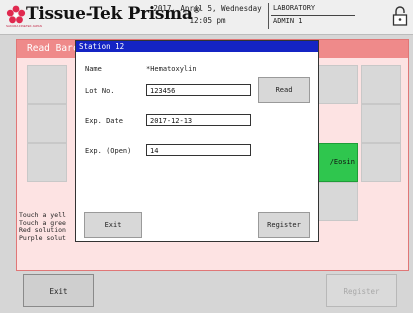  What do you see at coordinates (42, 237) in the screenshot?
I see `note-line: Purple solut` at bounding box center [42, 237].